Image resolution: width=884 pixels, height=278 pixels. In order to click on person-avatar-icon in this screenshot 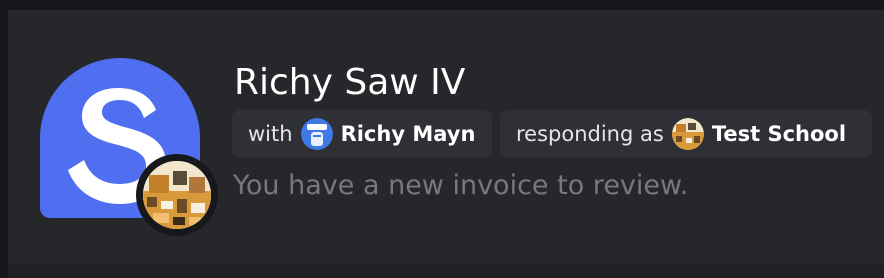, I will do `click(316, 134)`.